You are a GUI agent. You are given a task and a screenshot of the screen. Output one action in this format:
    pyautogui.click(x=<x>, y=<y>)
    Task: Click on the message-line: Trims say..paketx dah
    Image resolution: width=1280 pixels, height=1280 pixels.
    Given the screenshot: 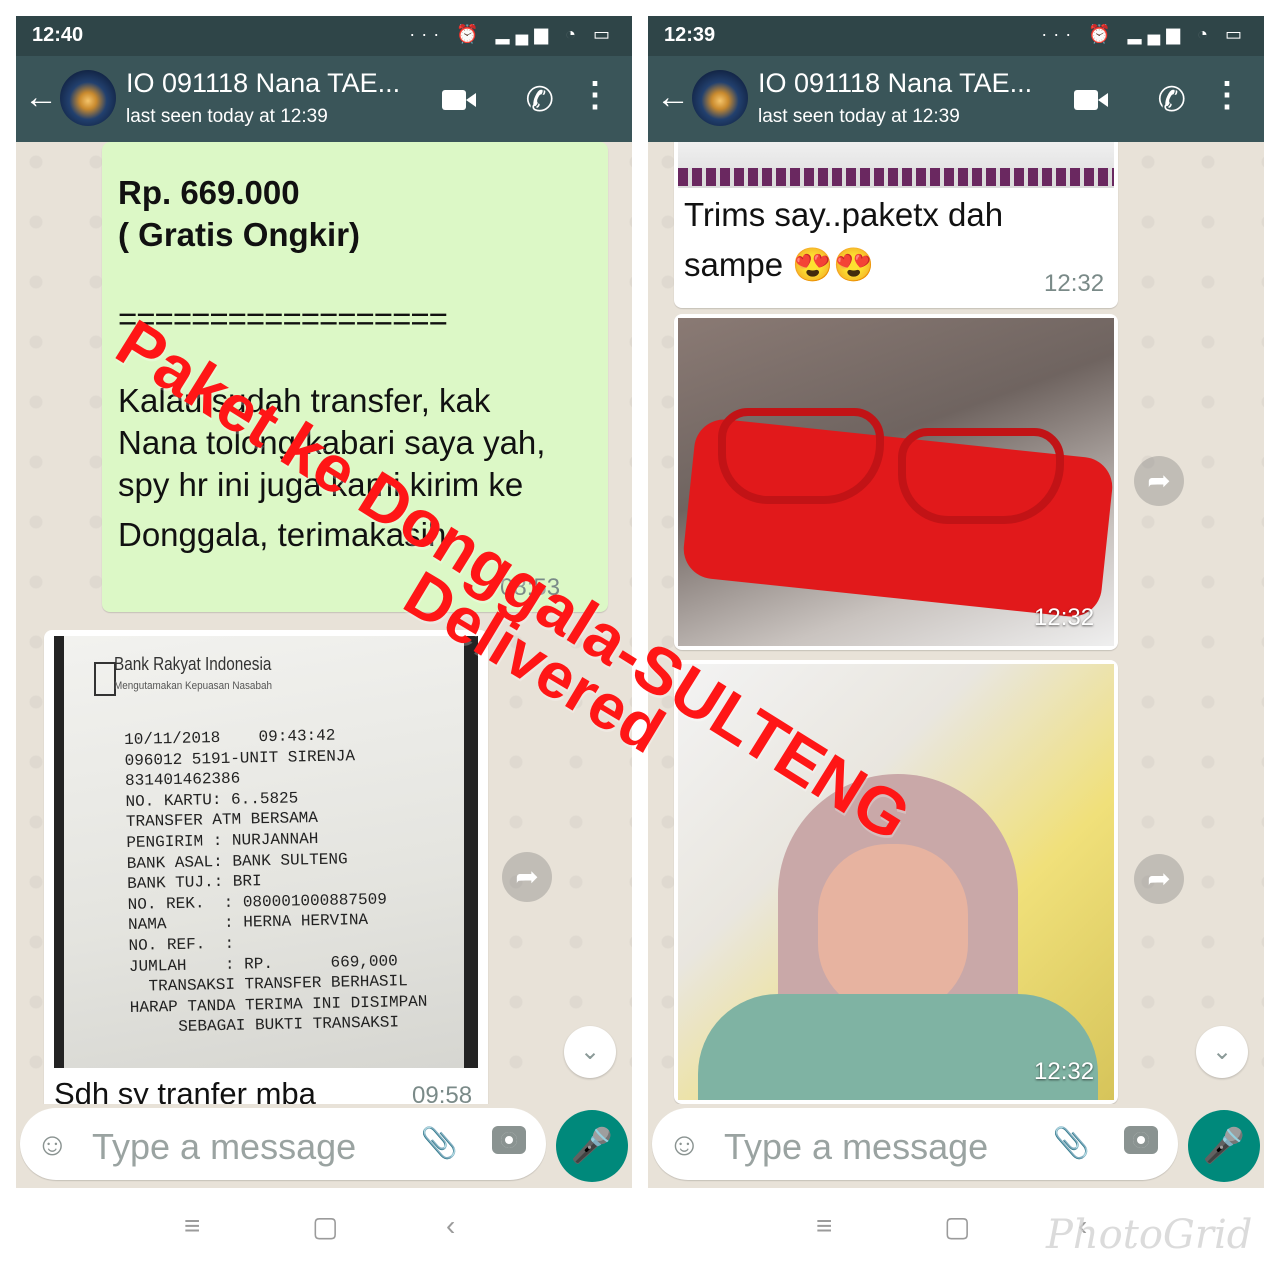 What is the action you would take?
    pyautogui.click(x=844, y=214)
    